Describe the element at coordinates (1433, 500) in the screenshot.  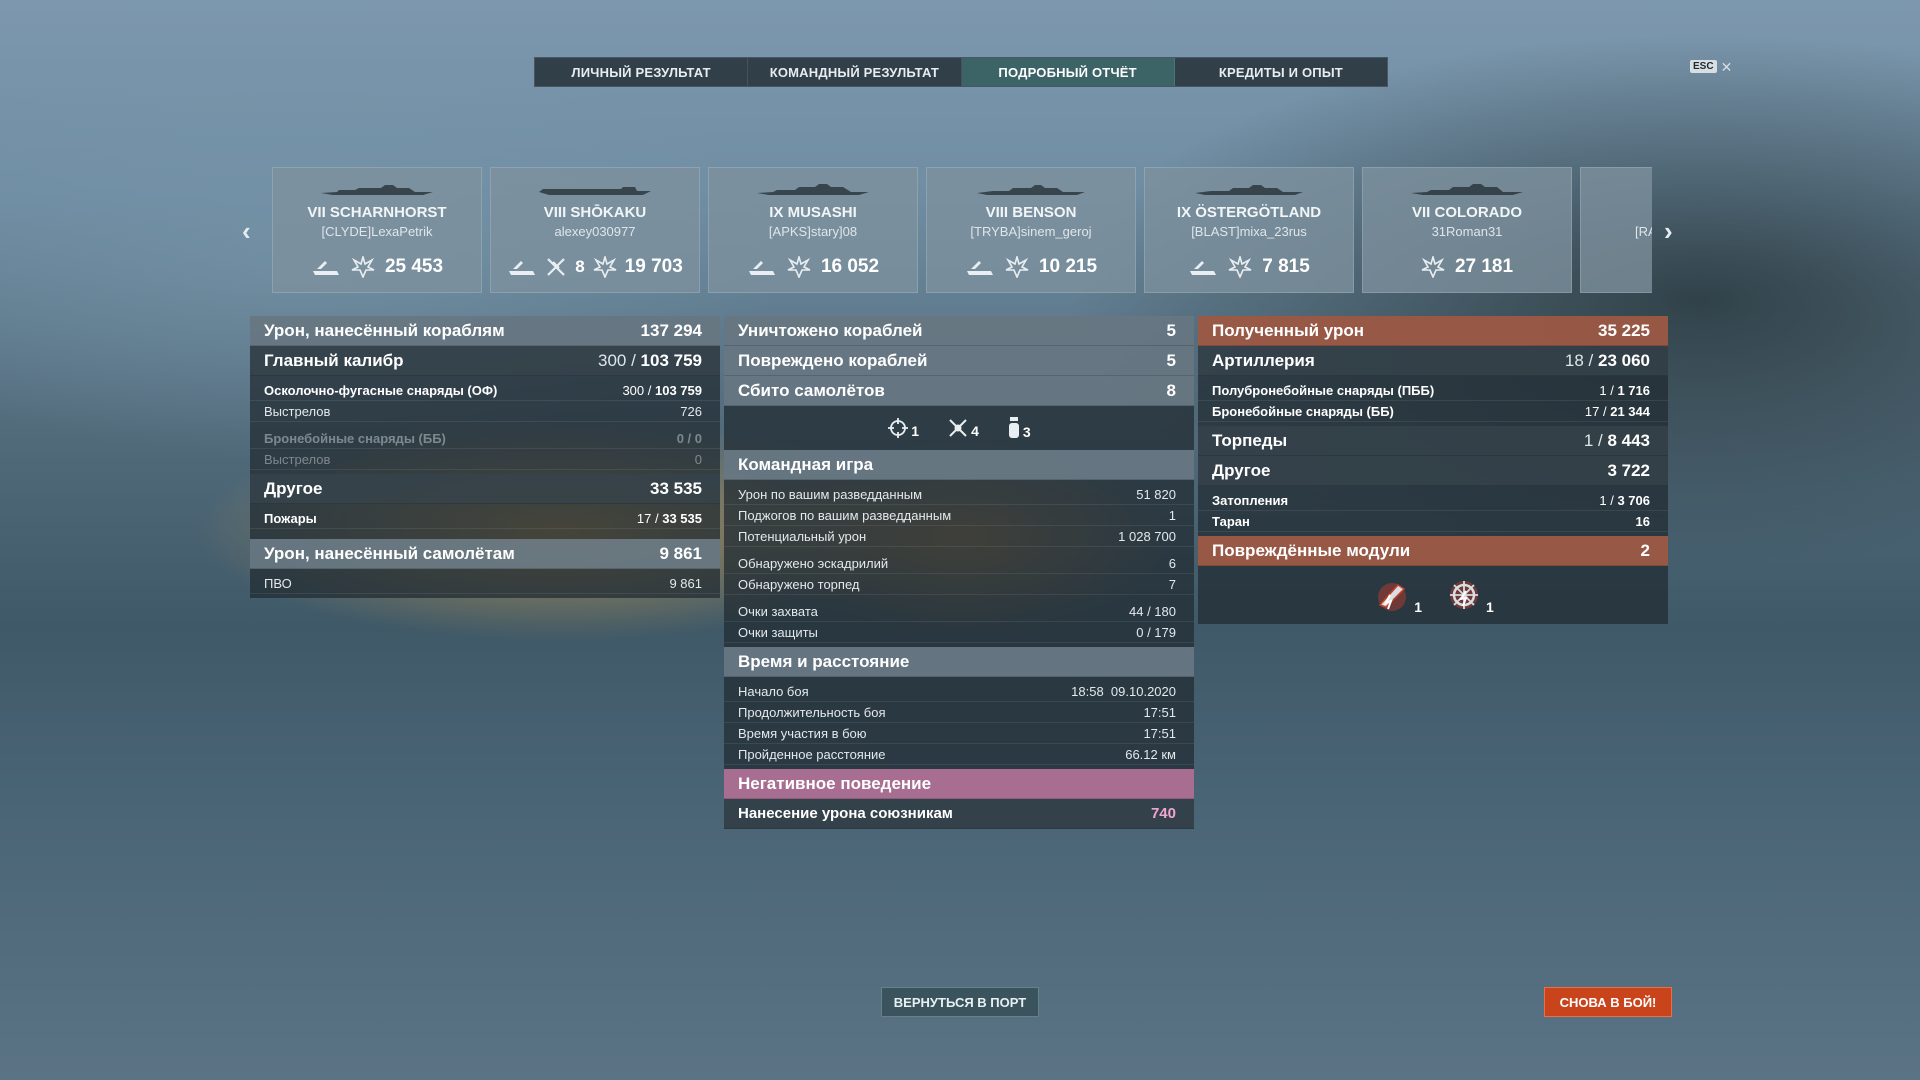
I see `flooding-row: Затопления 1 / 3 706` at that location.